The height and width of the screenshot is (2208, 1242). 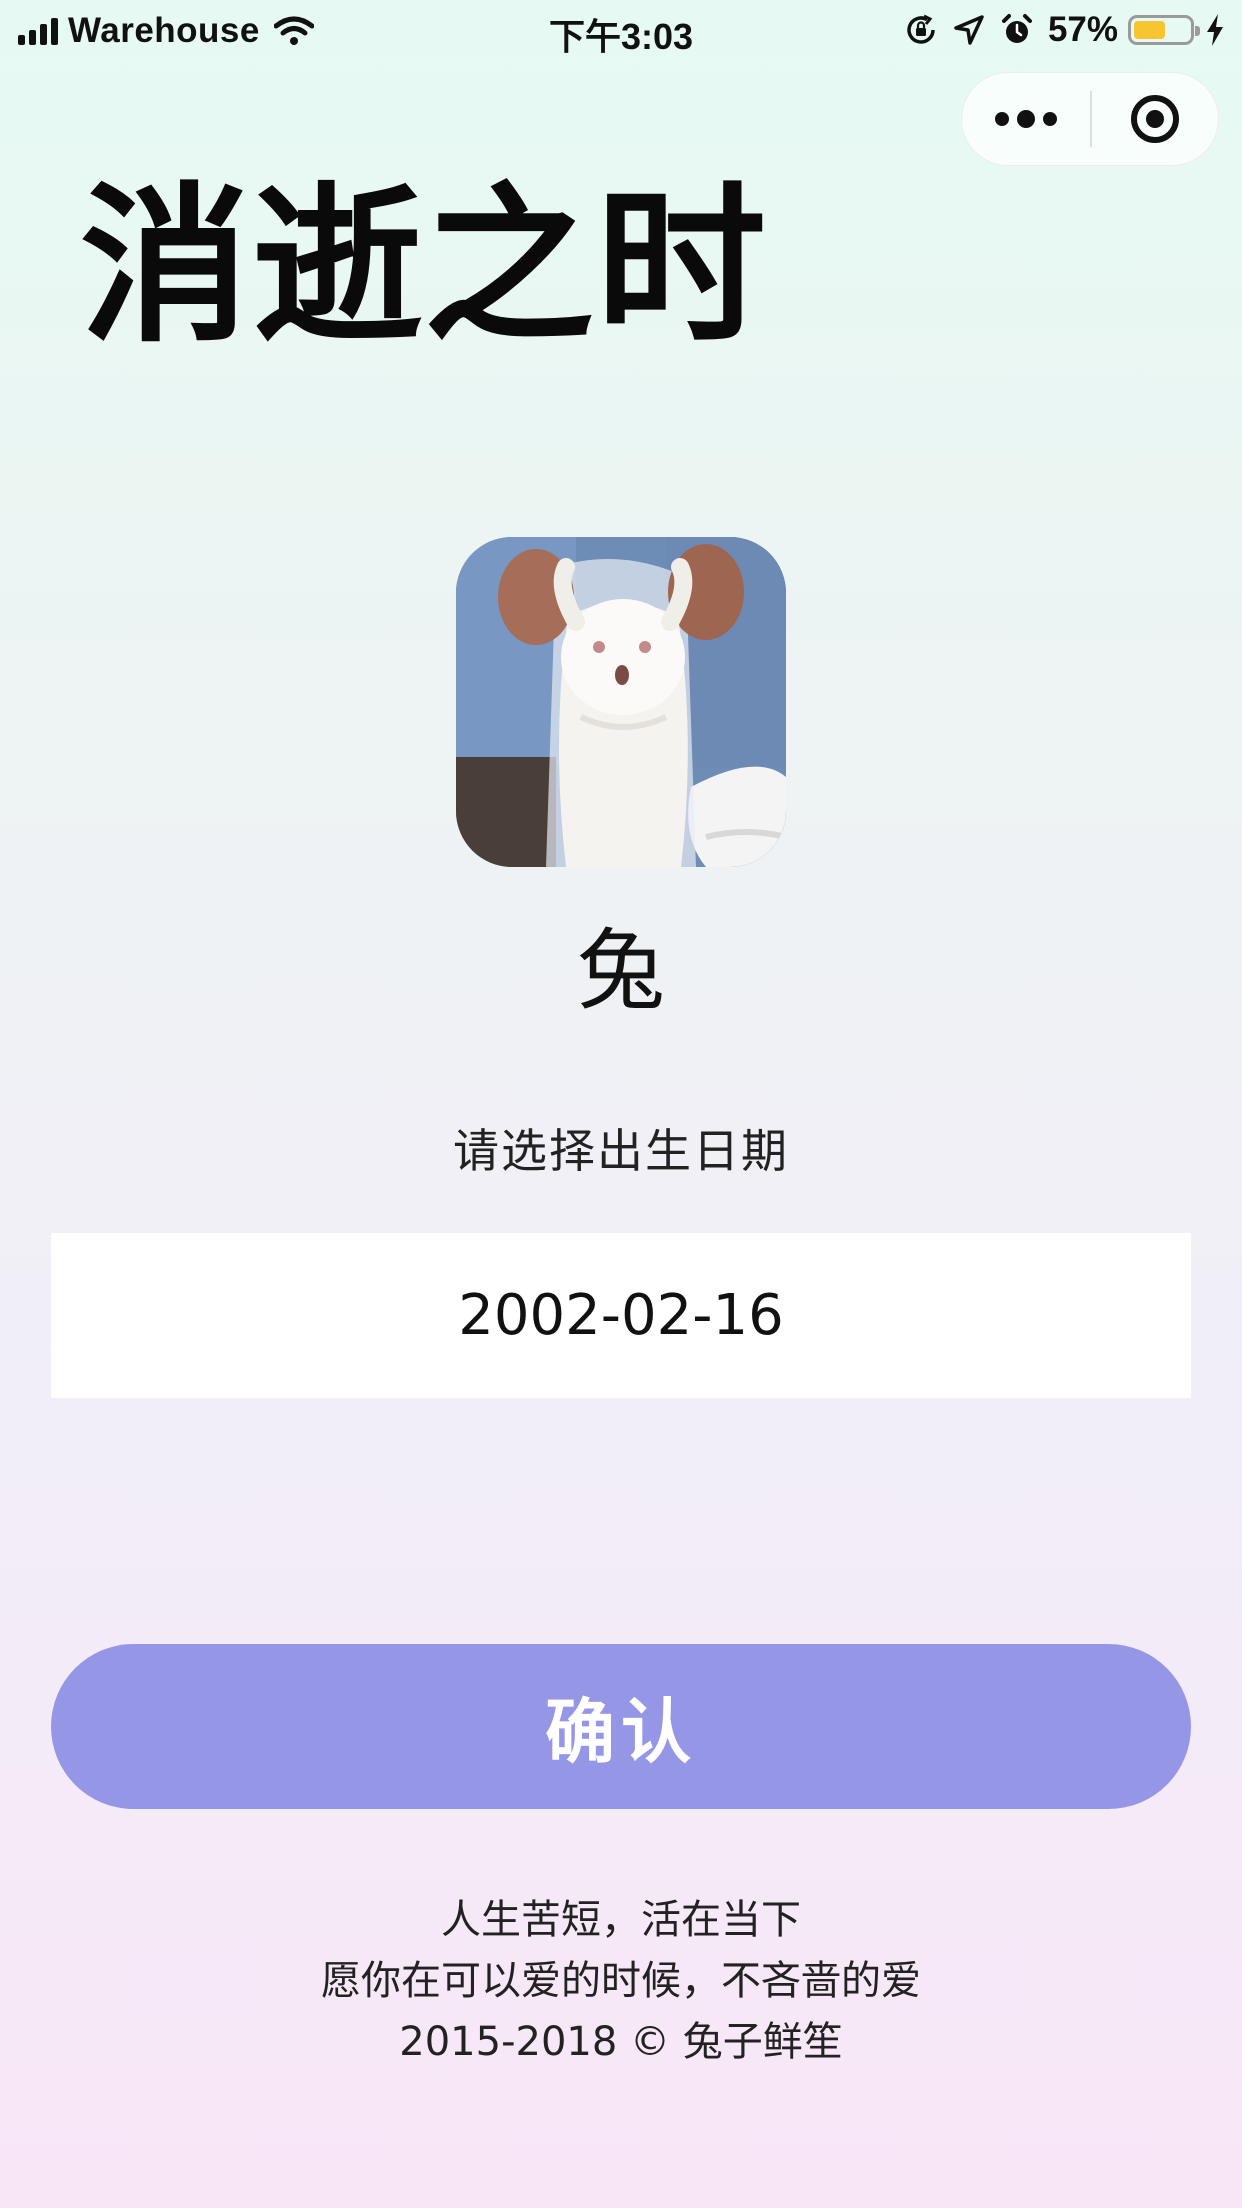 I want to click on rabbit-photo, so click(x=621, y=702).